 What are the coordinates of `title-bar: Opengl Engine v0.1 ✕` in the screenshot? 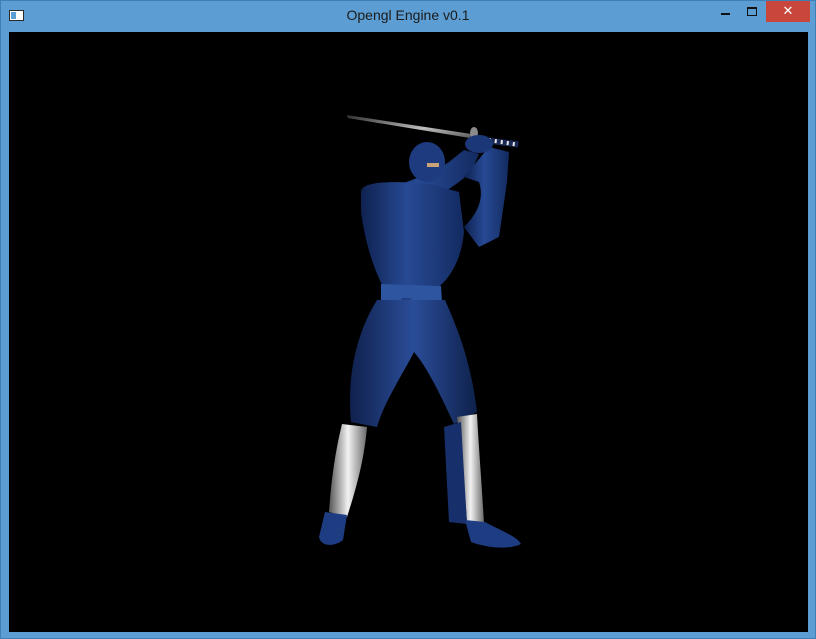 It's located at (408, 16).